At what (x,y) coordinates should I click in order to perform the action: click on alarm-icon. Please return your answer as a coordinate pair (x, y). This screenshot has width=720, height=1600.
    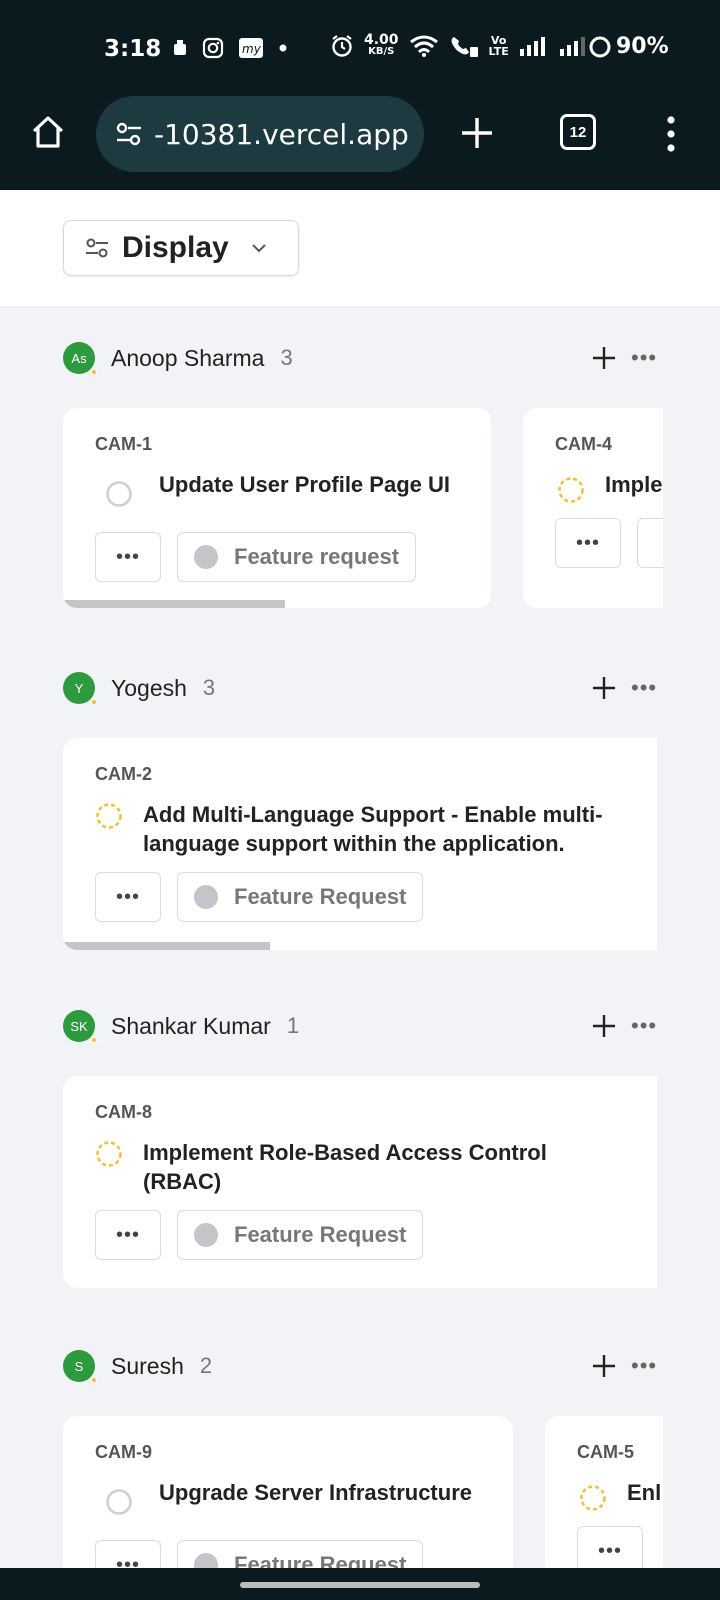
    Looking at the image, I should click on (342, 46).